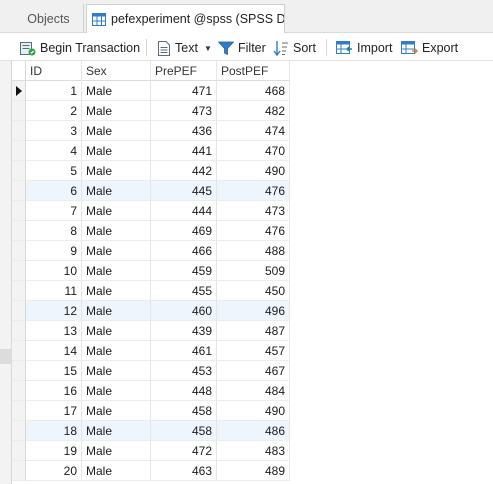  Describe the element at coordinates (54, 311) in the screenshot. I see `cell-id: 12` at that location.